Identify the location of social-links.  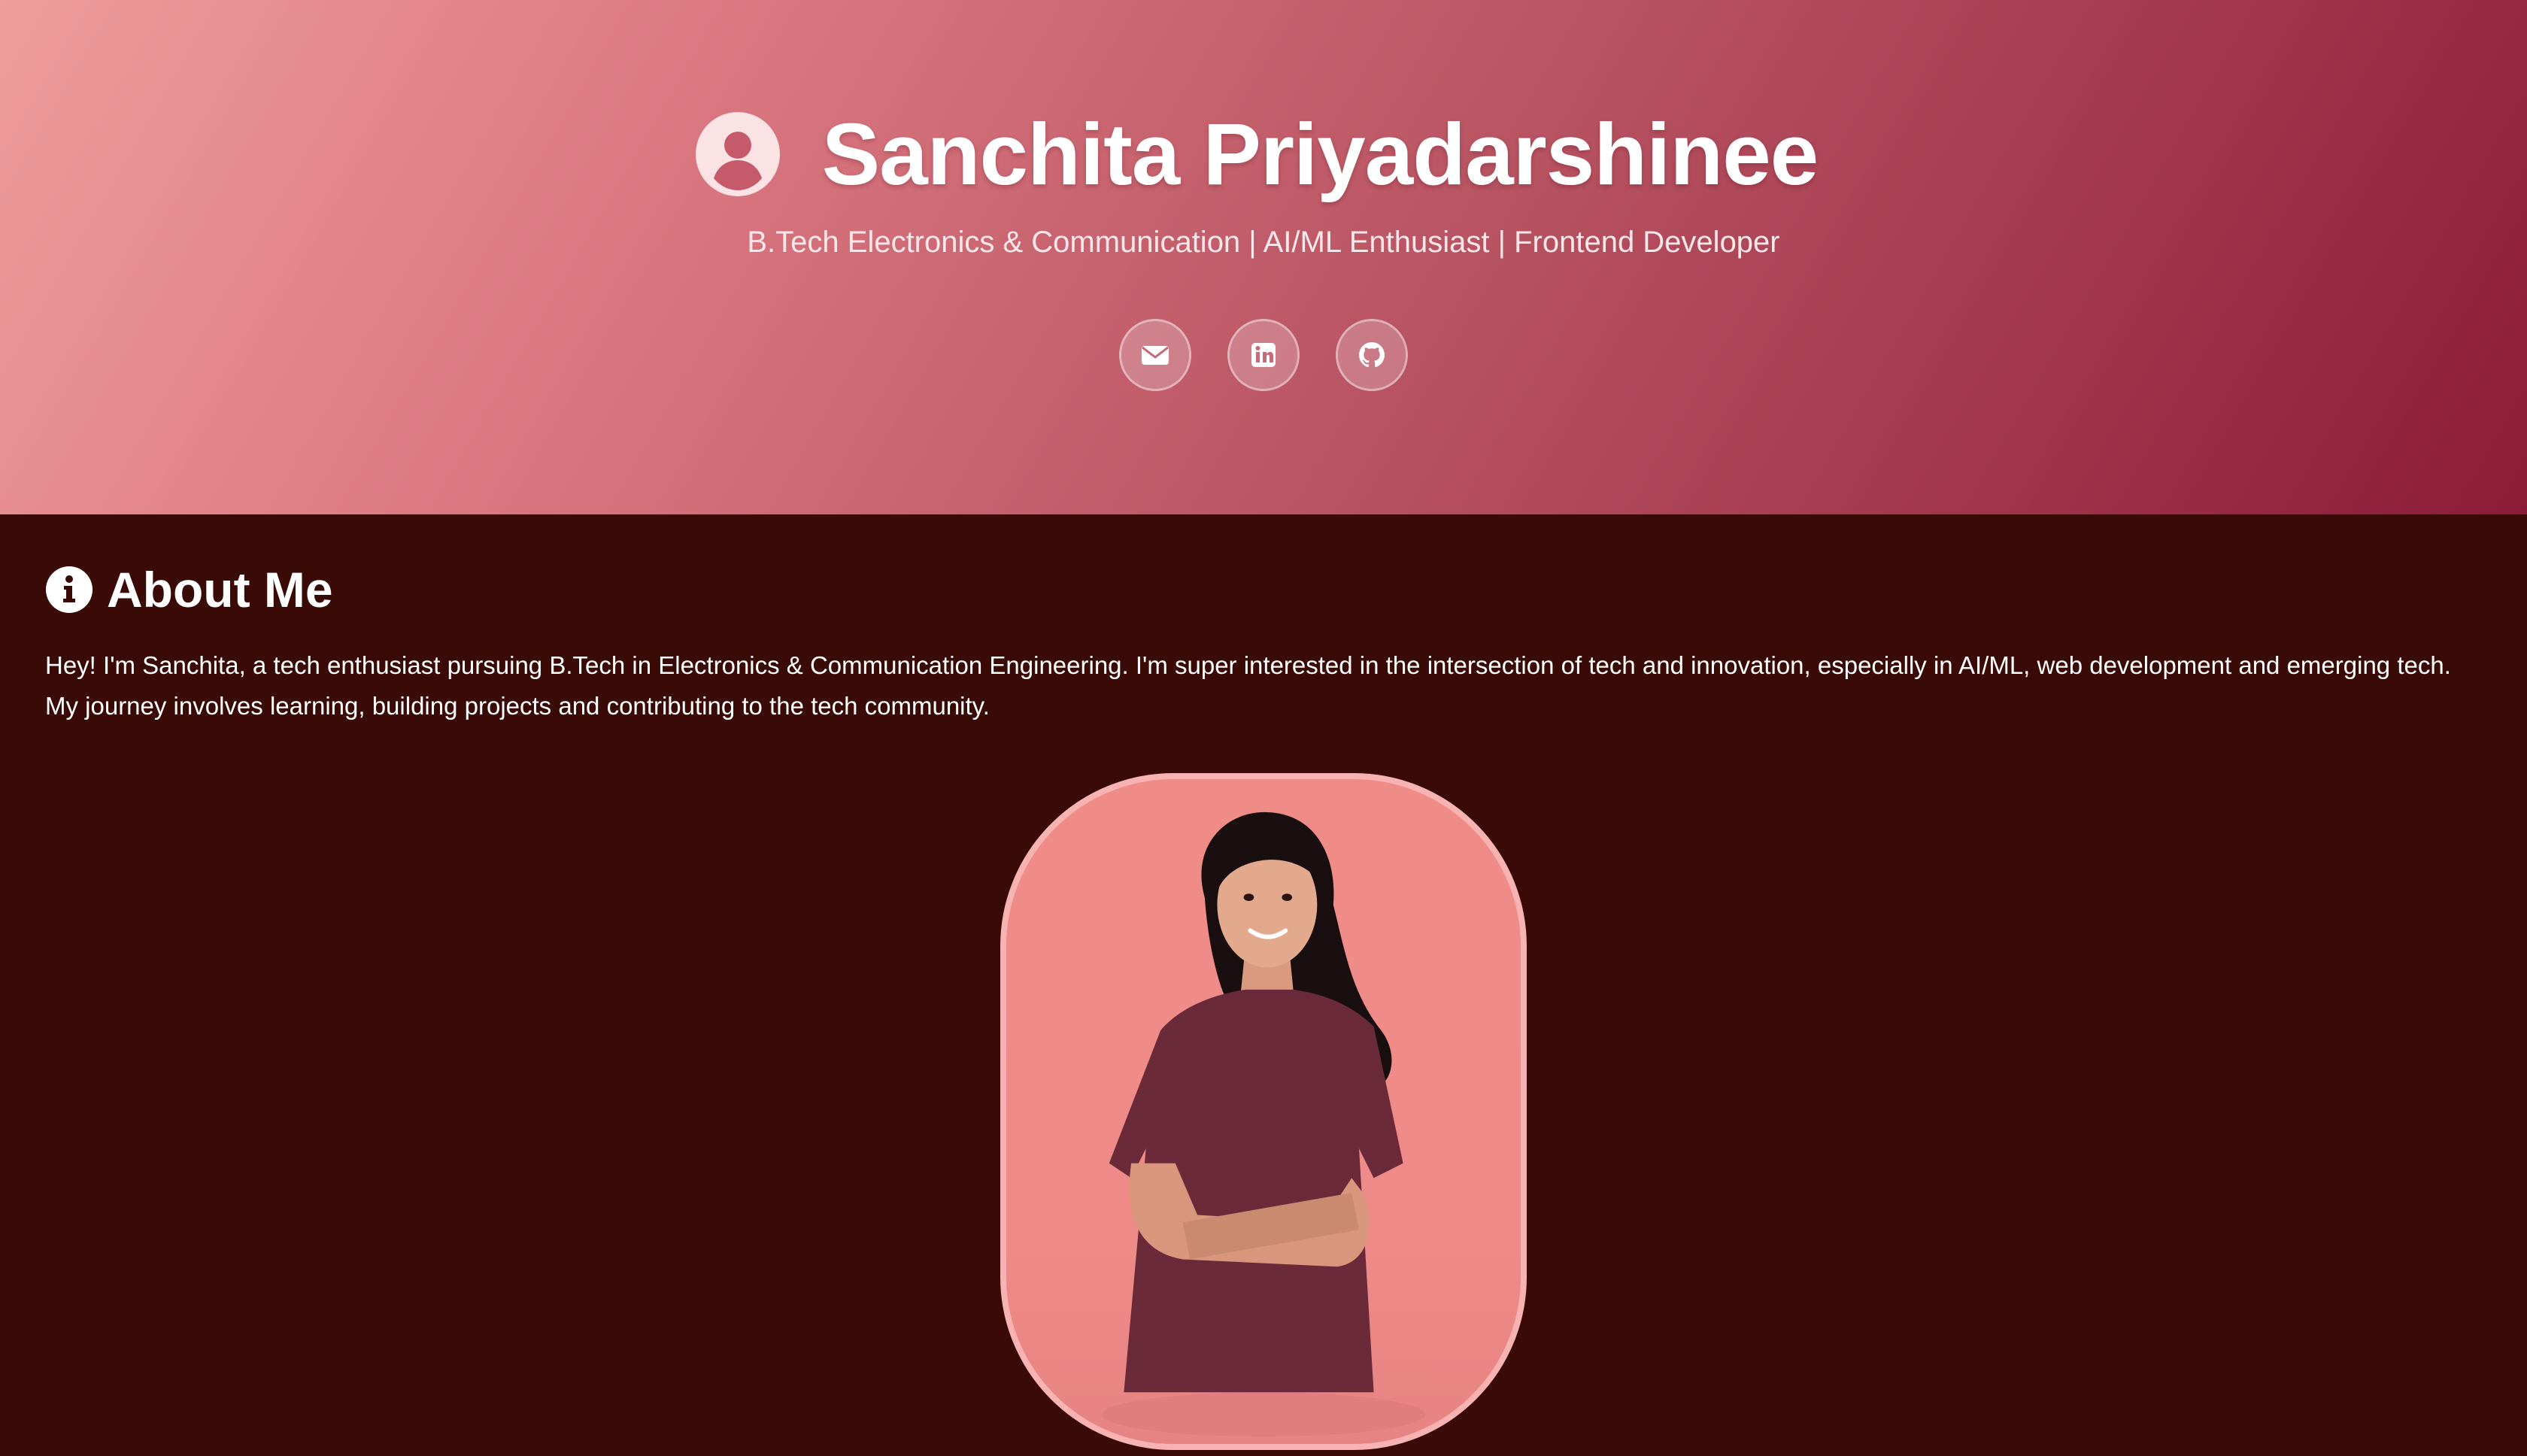
(1263, 355).